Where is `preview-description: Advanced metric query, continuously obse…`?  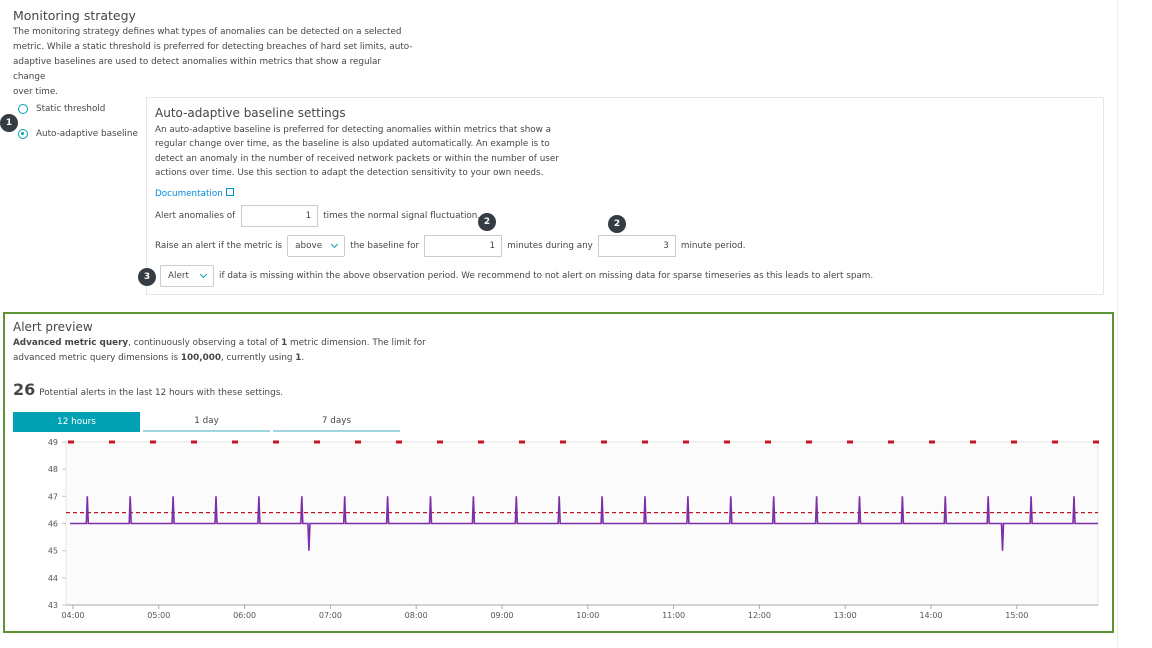 preview-description: Advanced metric query, continuously obse… is located at coordinates (223, 351).